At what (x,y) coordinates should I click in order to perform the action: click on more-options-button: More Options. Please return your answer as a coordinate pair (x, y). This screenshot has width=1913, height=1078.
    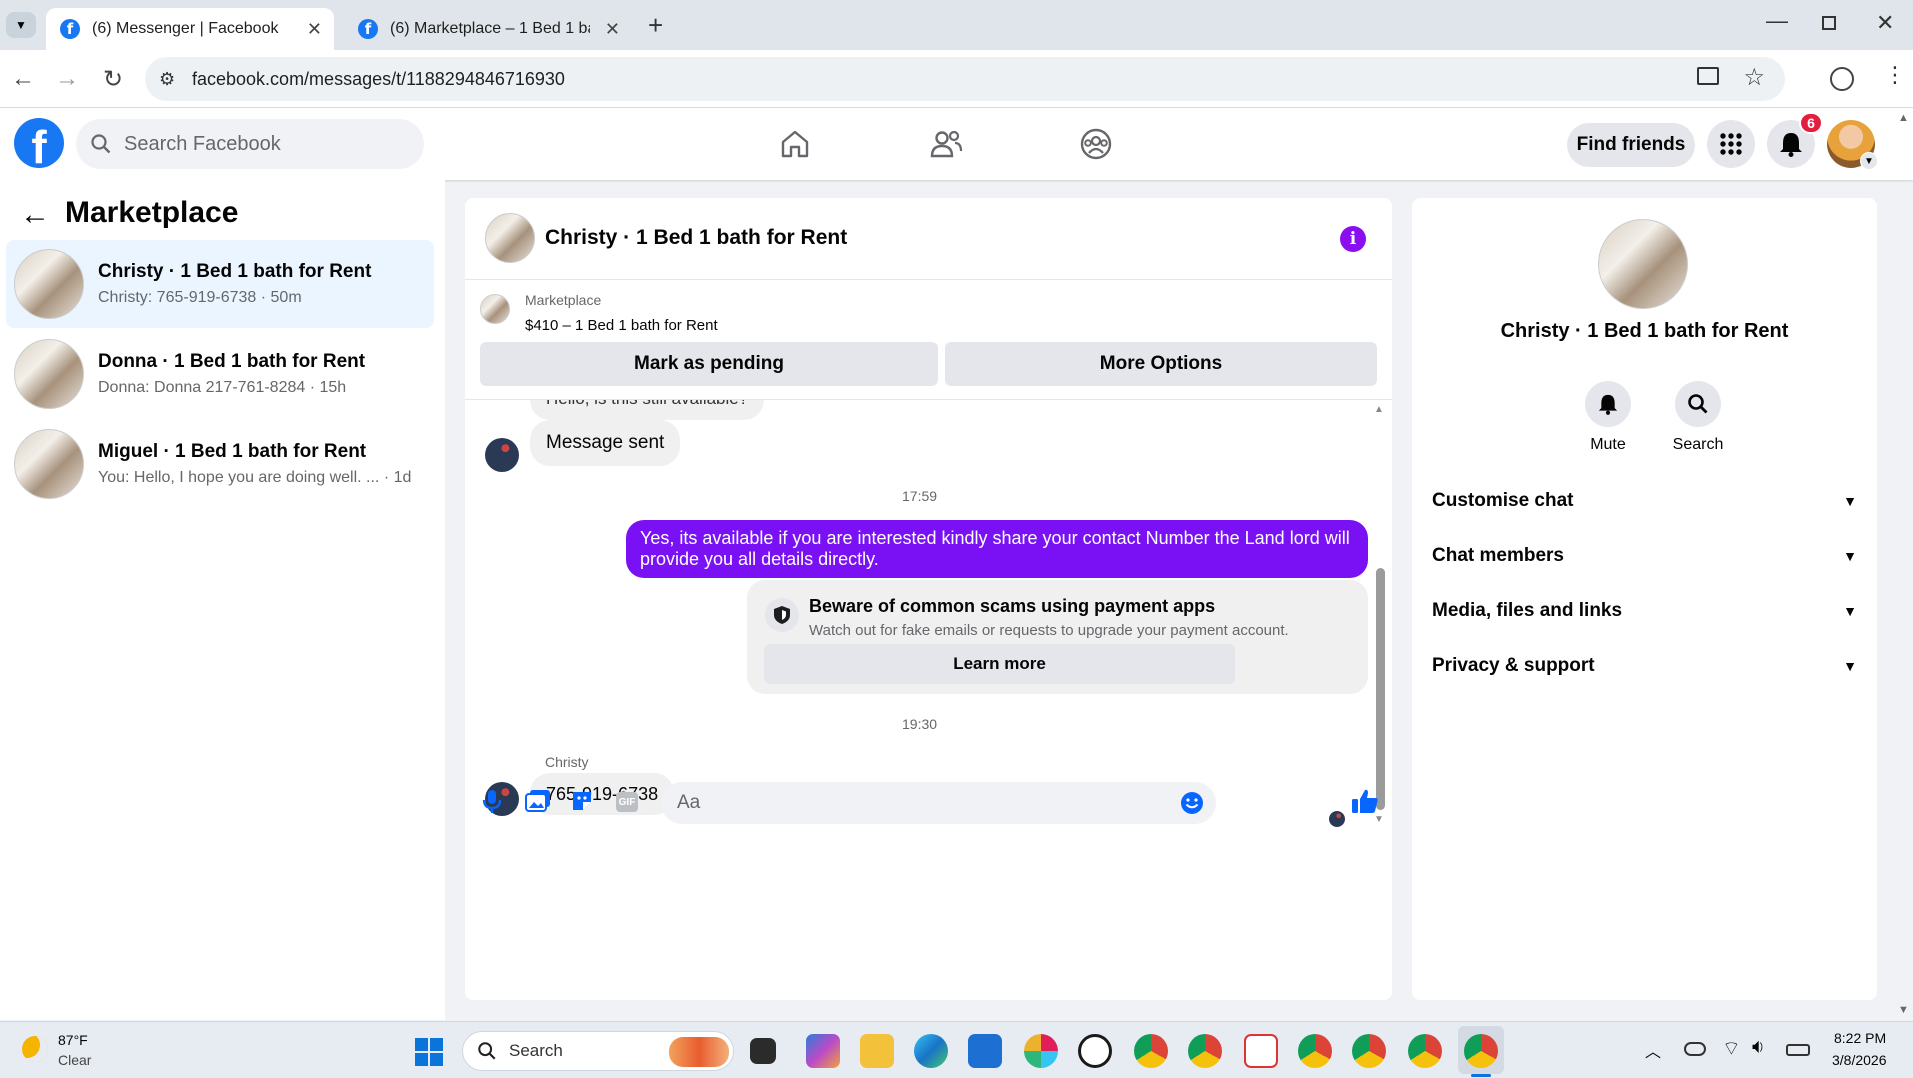
    Looking at the image, I should click on (1161, 364).